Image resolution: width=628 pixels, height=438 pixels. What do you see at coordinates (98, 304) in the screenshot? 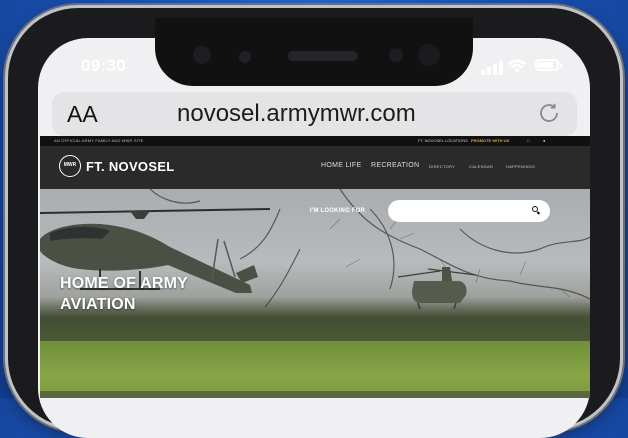
I see `headline-line-2: AVIATION` at bounding box center [98, 304].